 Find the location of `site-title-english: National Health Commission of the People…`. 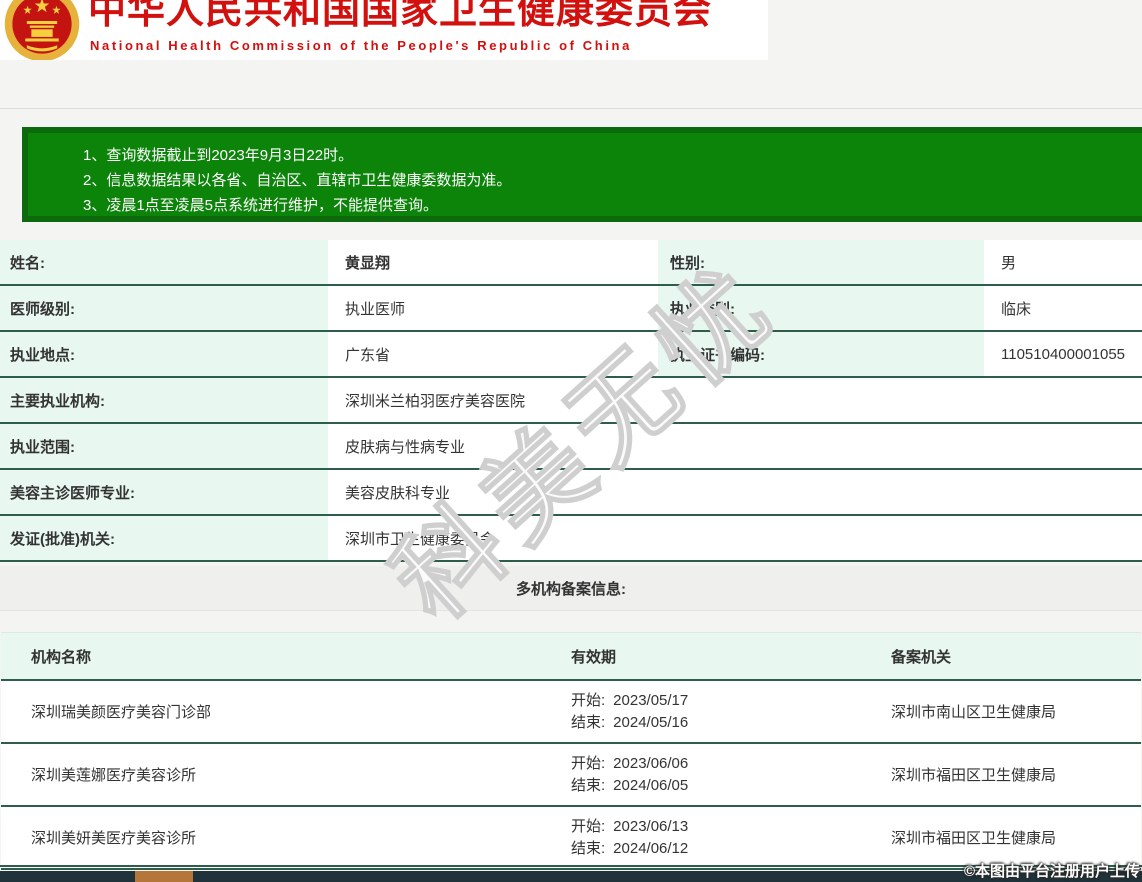

site-title-english: National Health Commission of the People… is located at coordinates (361, 45).